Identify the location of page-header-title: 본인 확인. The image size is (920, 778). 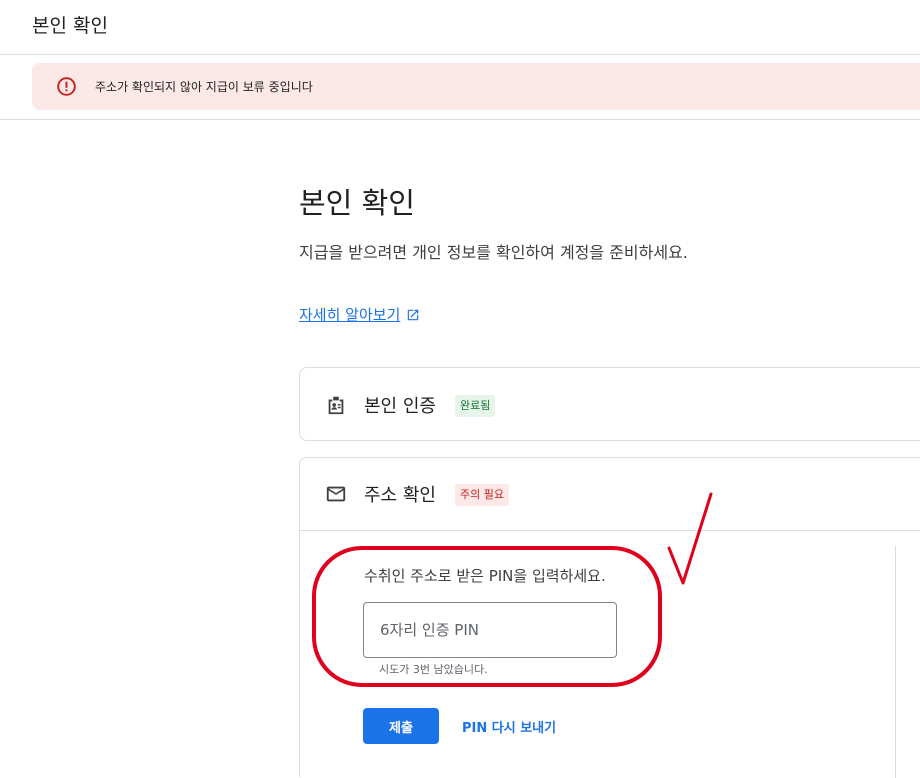
(70, 26).